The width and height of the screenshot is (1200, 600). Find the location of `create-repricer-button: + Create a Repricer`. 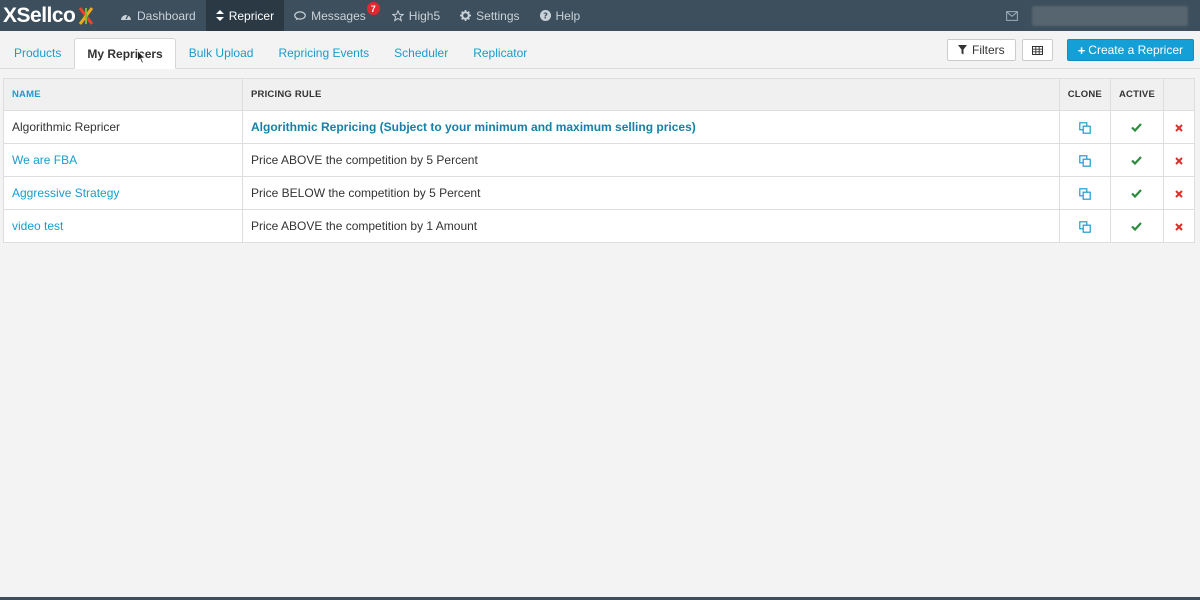

create-repricer-button: + Create a Repricer is located at coordinates (1130, 50).